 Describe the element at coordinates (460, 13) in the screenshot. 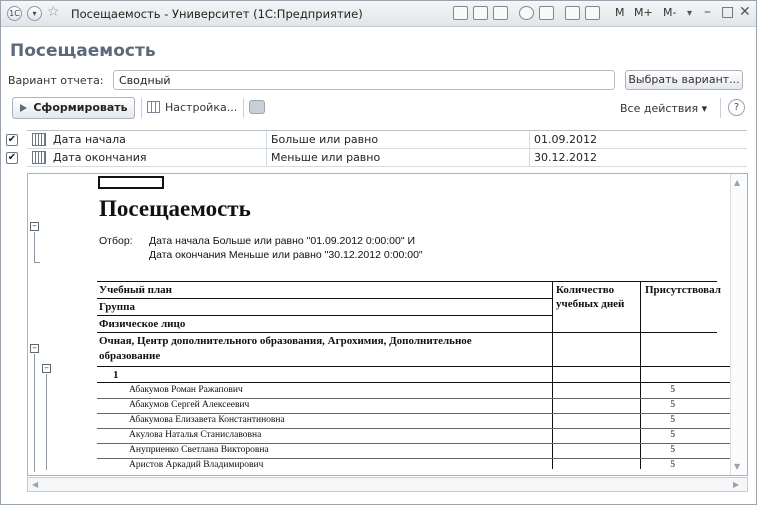

I see `save-icon` at that location.